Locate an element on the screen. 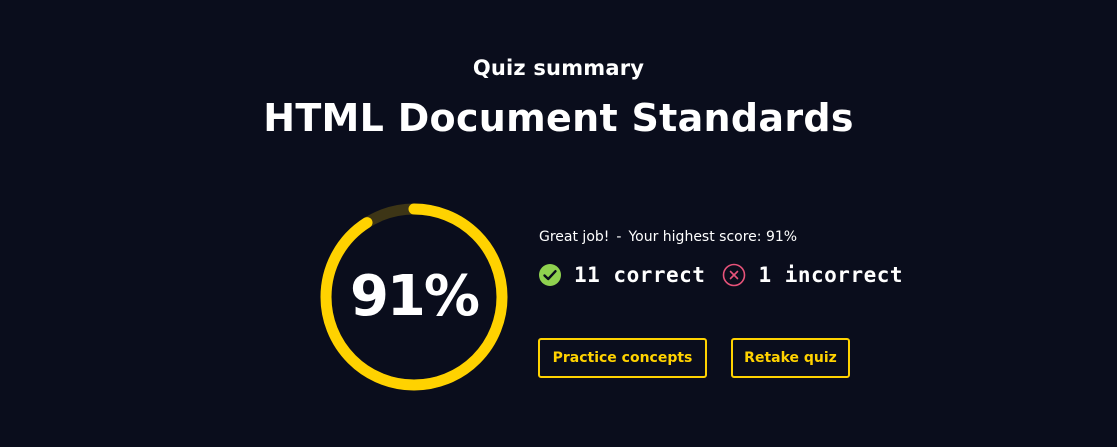 This screenshot has width=1117, height=447. score-ring: 91% is located at coordinates (414, 297).